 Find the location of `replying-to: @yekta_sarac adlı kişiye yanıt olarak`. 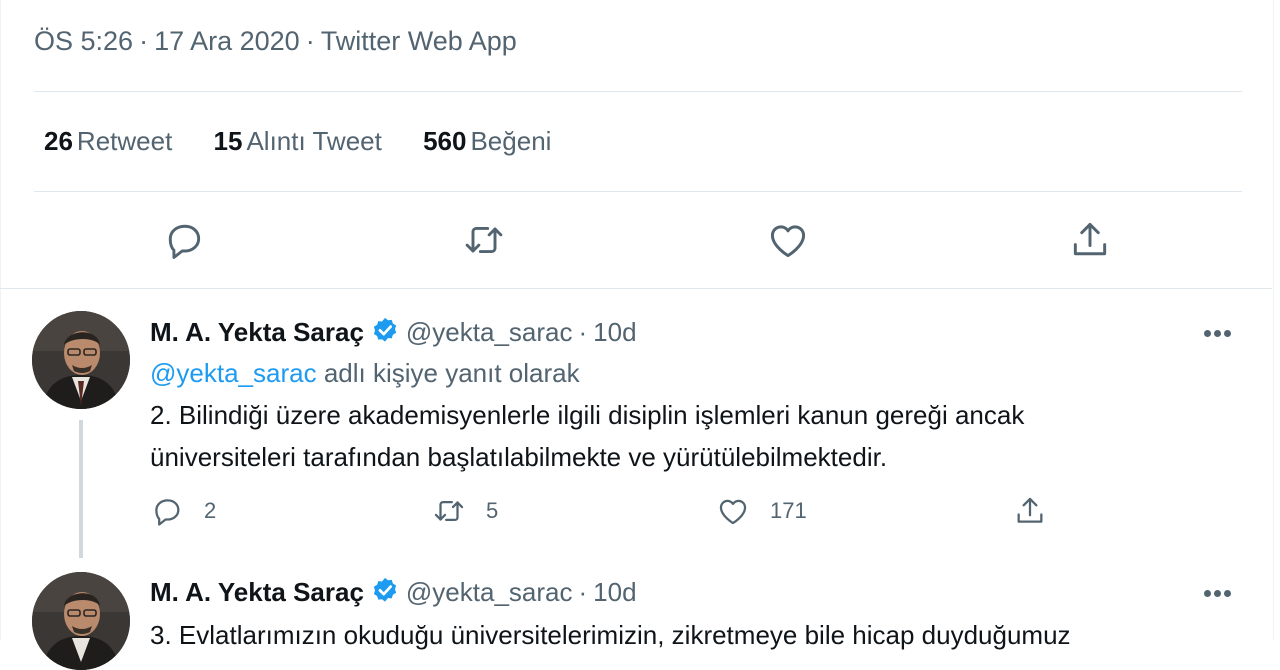

replying-to: @yekta_sarac adlı kişiye yanıt olarak is located at coordinates (365, 373).